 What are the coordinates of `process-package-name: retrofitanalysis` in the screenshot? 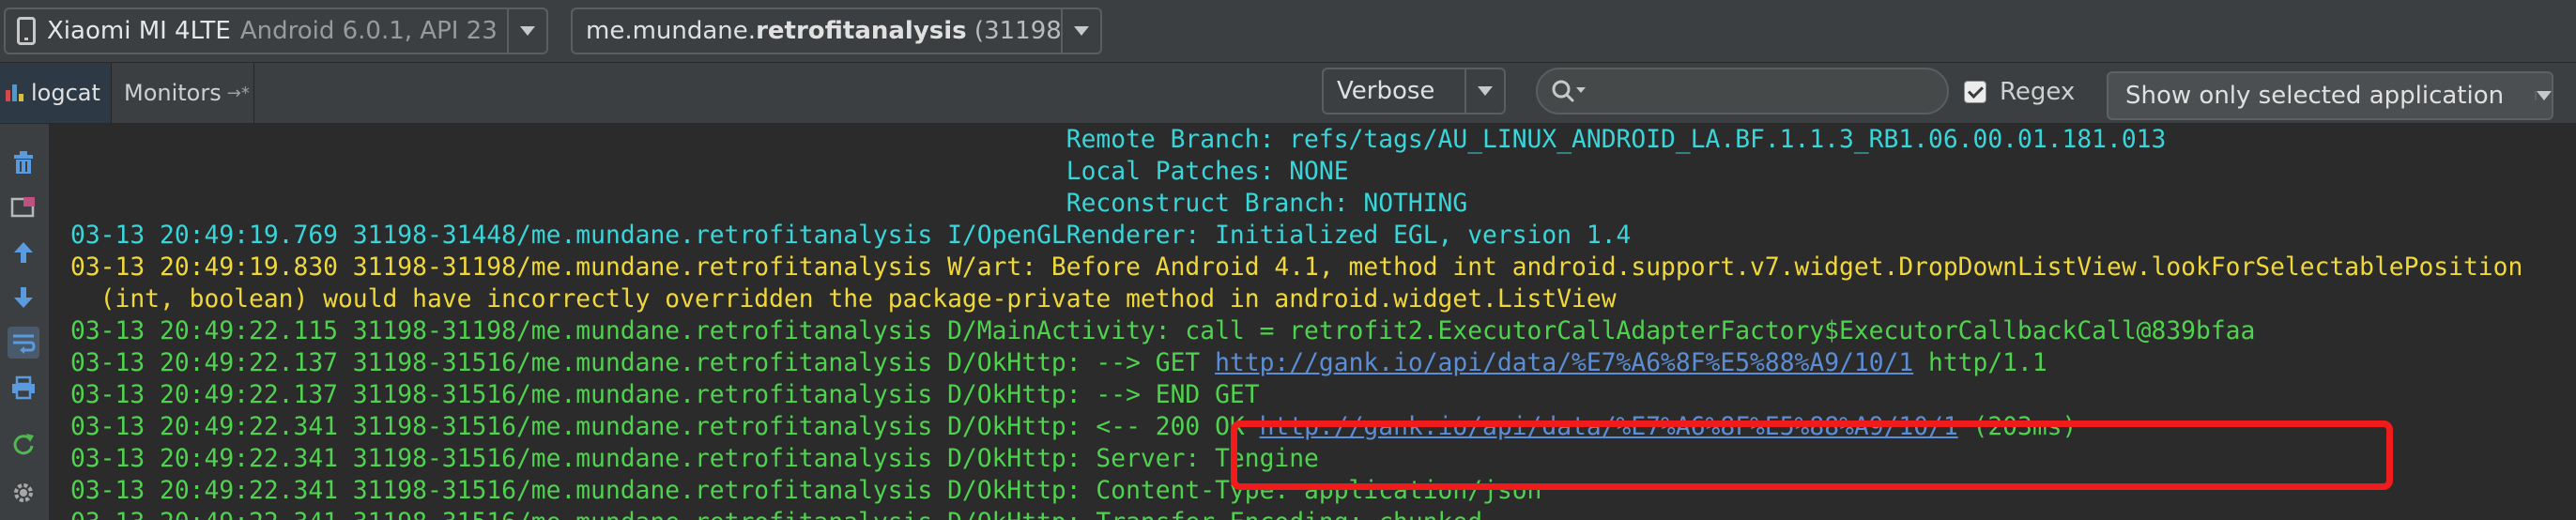 It's located at (862, 31).